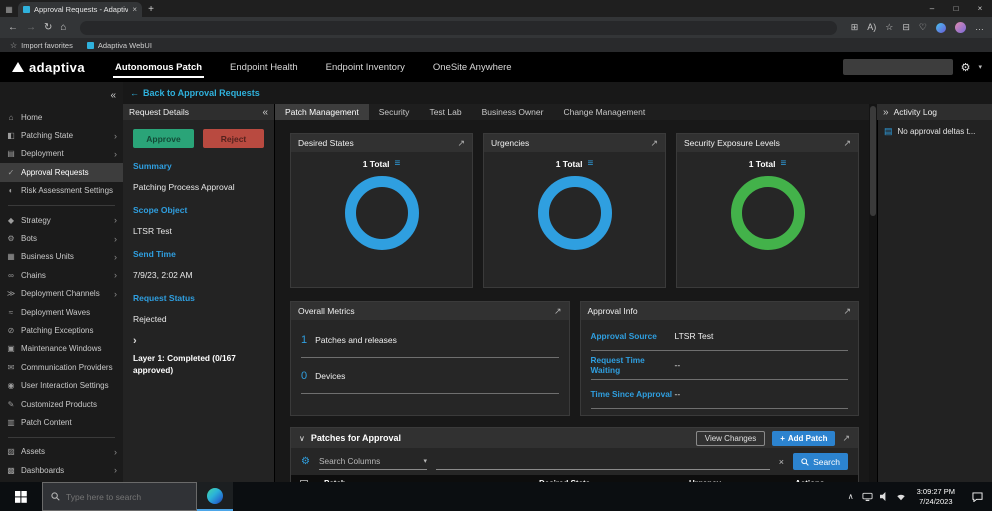  What do you see at coordinates (781, 462) in the screenshot?
I see `clear-search-icon: ×` at bounding box center [781, 462].